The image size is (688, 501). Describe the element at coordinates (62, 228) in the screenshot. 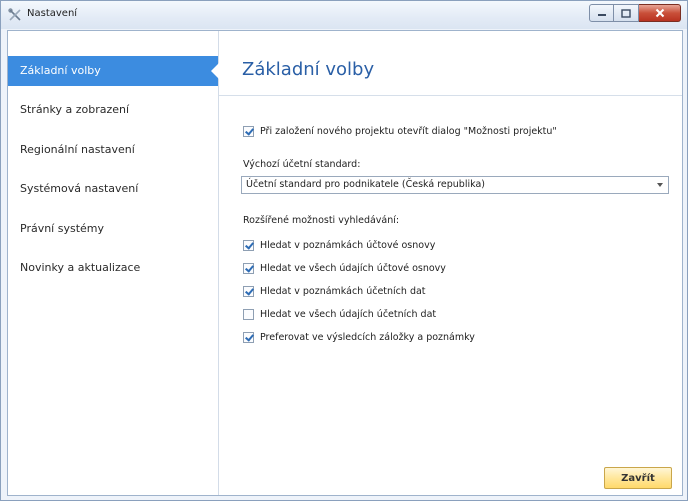

I see `sidebar-item-label: Právní systémy` at that location.